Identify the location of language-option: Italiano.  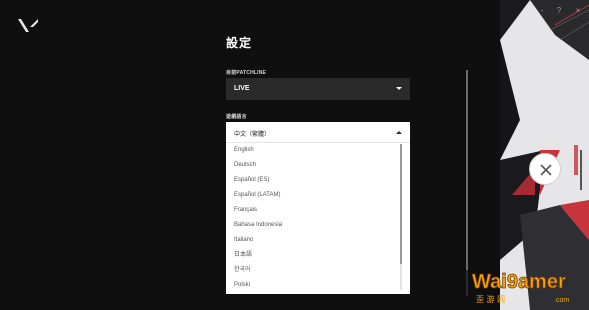
(314, 240).